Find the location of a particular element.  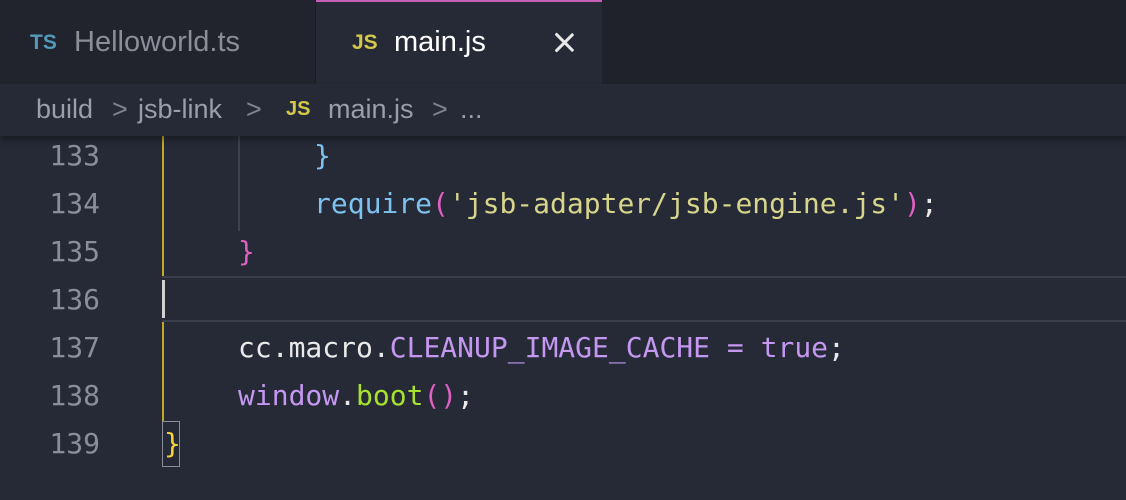

code-line-133: } is located at coordinates (322, 155).